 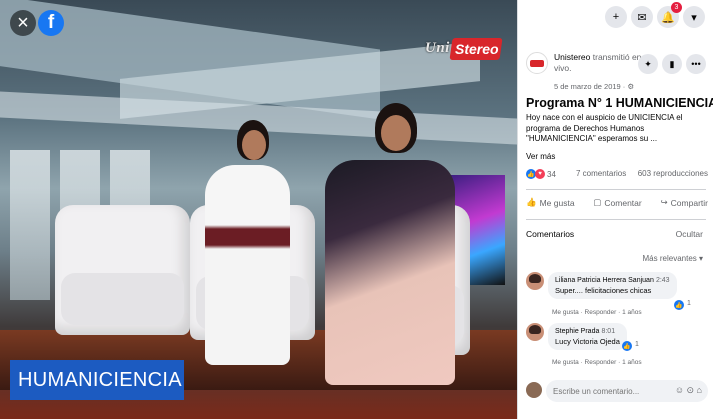 What do you see at coordinates (464, 51) in the screenshot?
I see `unistereo-logo: Uni Stereo` at bounding box center [464, 51].